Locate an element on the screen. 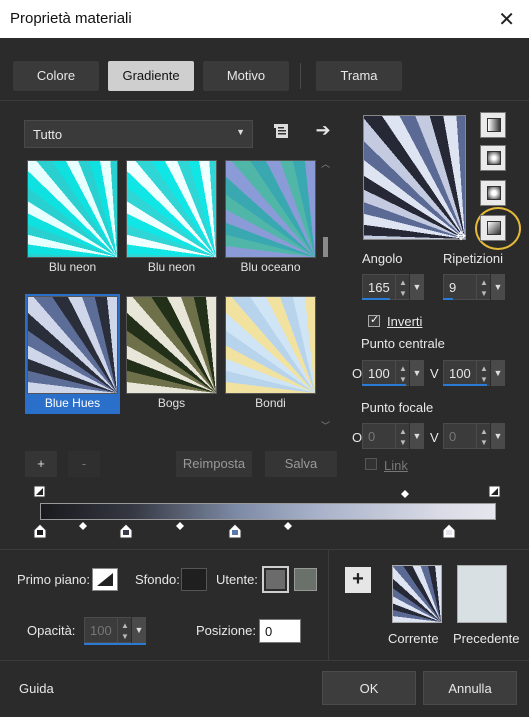 The image size is (529, 717). link-checkbox is located at coordinates (371, 464).